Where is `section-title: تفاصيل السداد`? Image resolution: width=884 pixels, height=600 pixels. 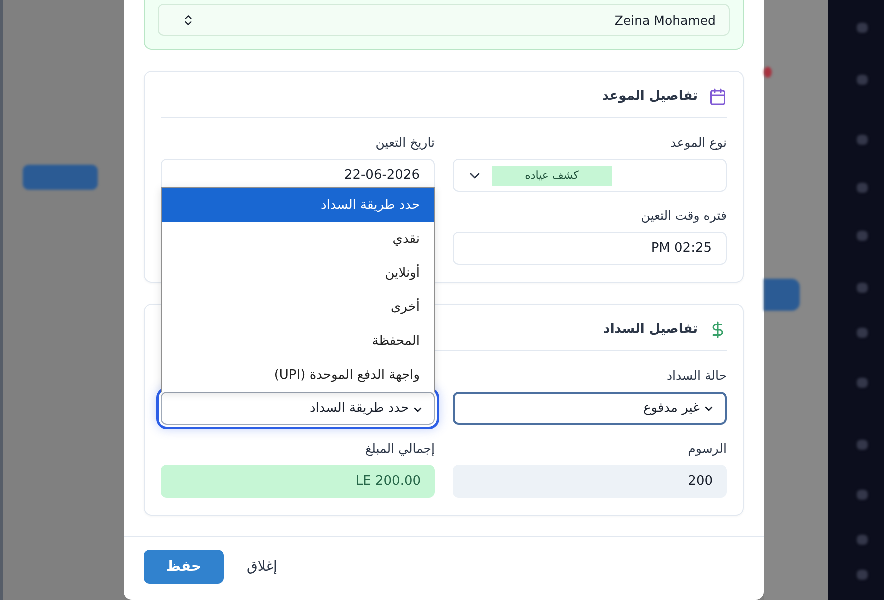 section-title: تفاصيل السداد is located at coordinates (651, 329).